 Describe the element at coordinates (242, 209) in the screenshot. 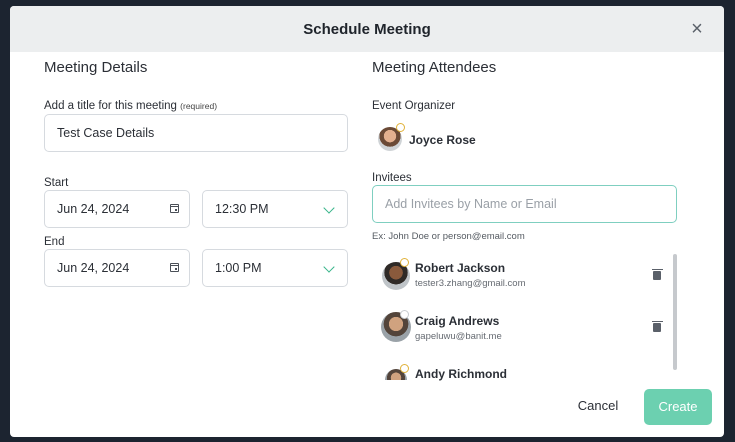

I see `start-time-value: 12:30 PM` at that location.